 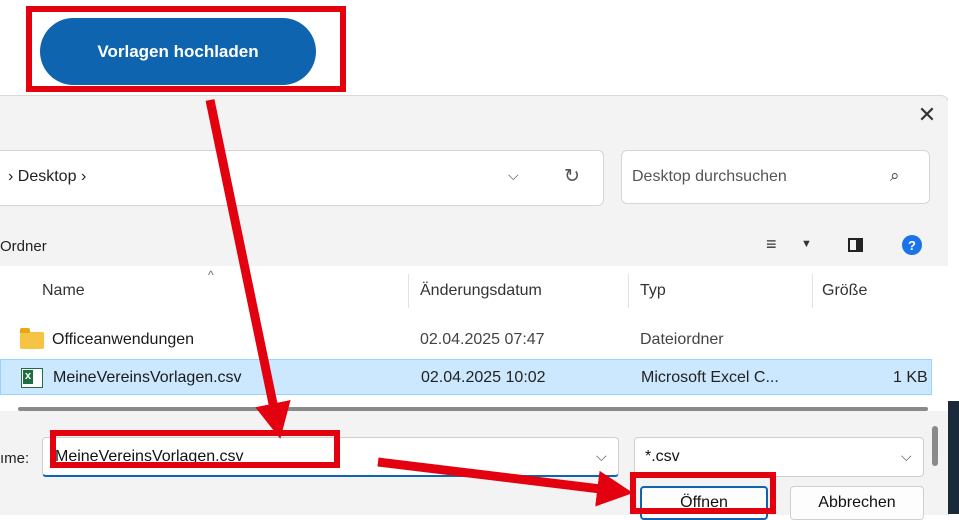 I want to click on excel-file-icon, so click(x=32, y=378).